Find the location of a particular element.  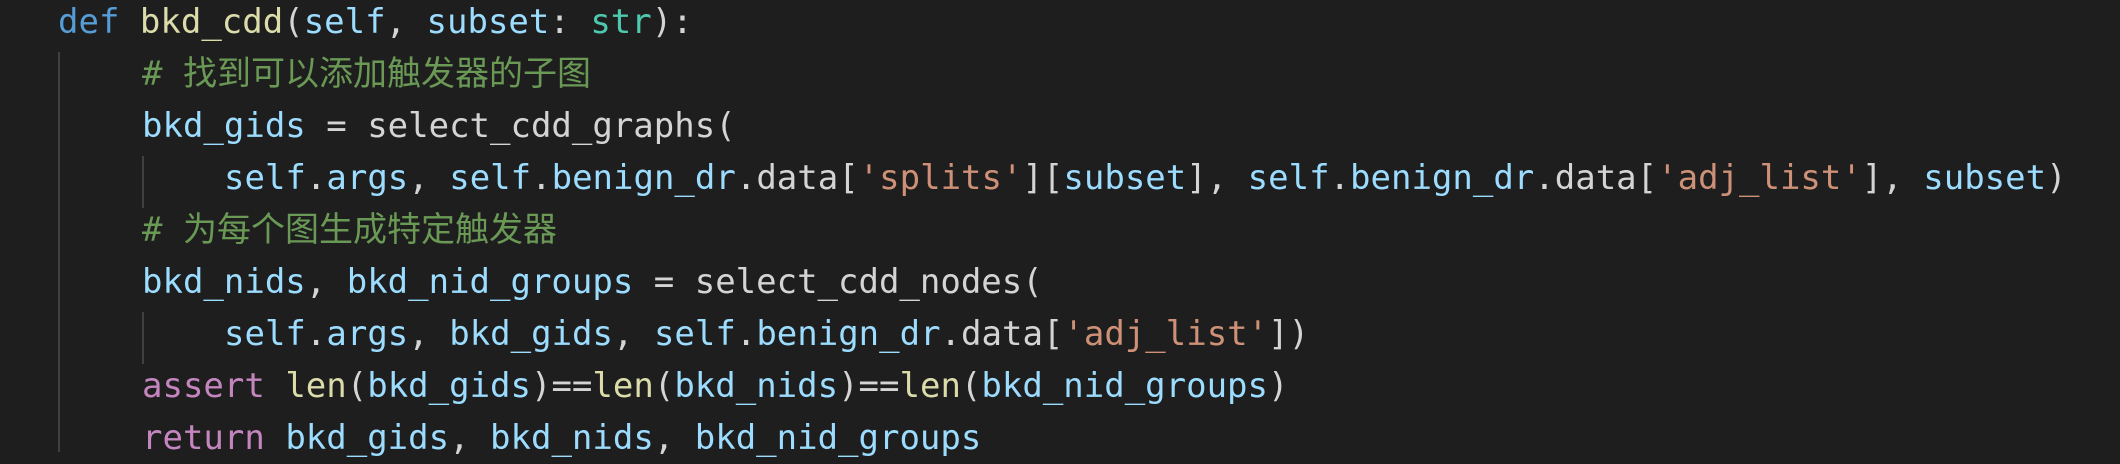

token-string: 'splits' is located at coordinates (940, 178).